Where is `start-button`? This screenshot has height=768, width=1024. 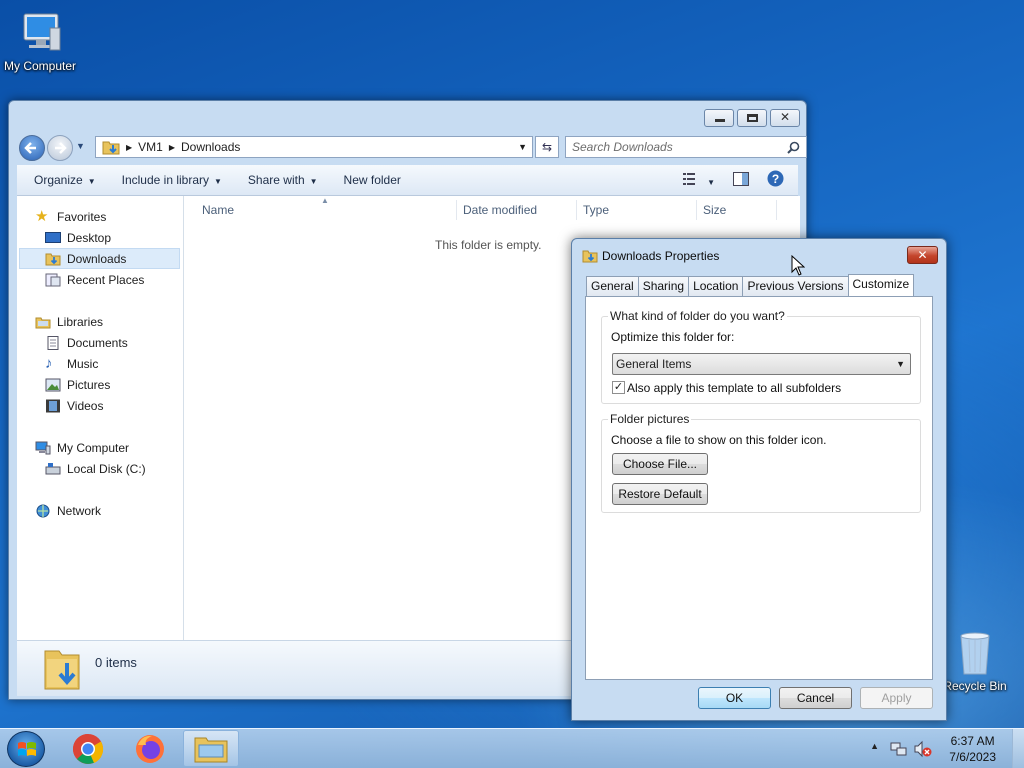
start-button is located at coordinates (26, 749).